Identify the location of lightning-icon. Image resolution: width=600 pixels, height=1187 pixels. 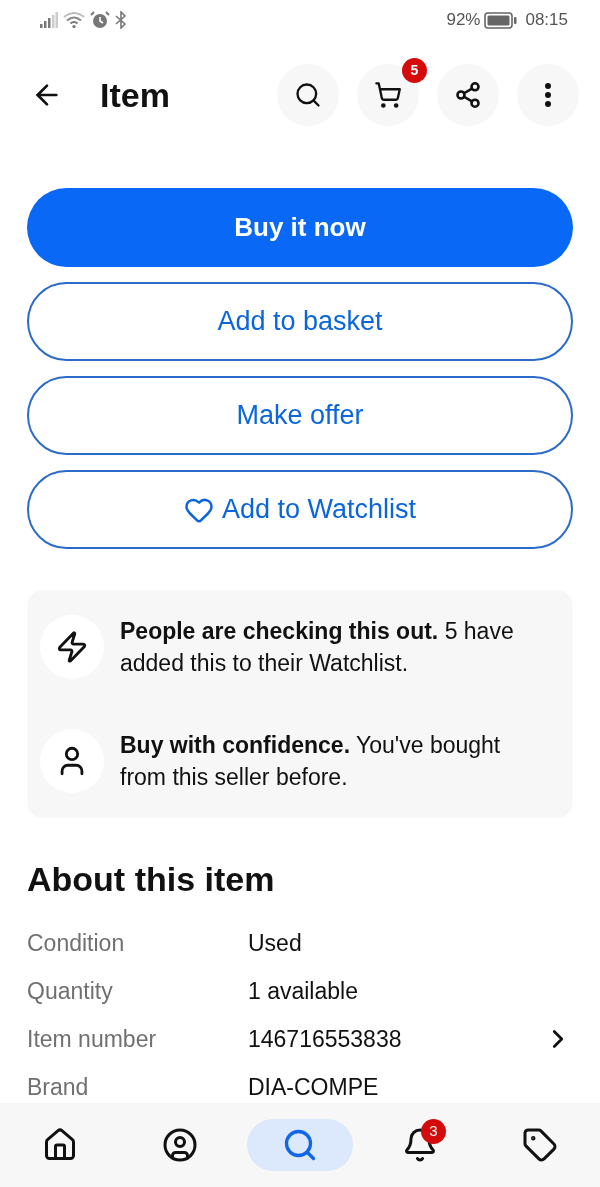
(72, 647).